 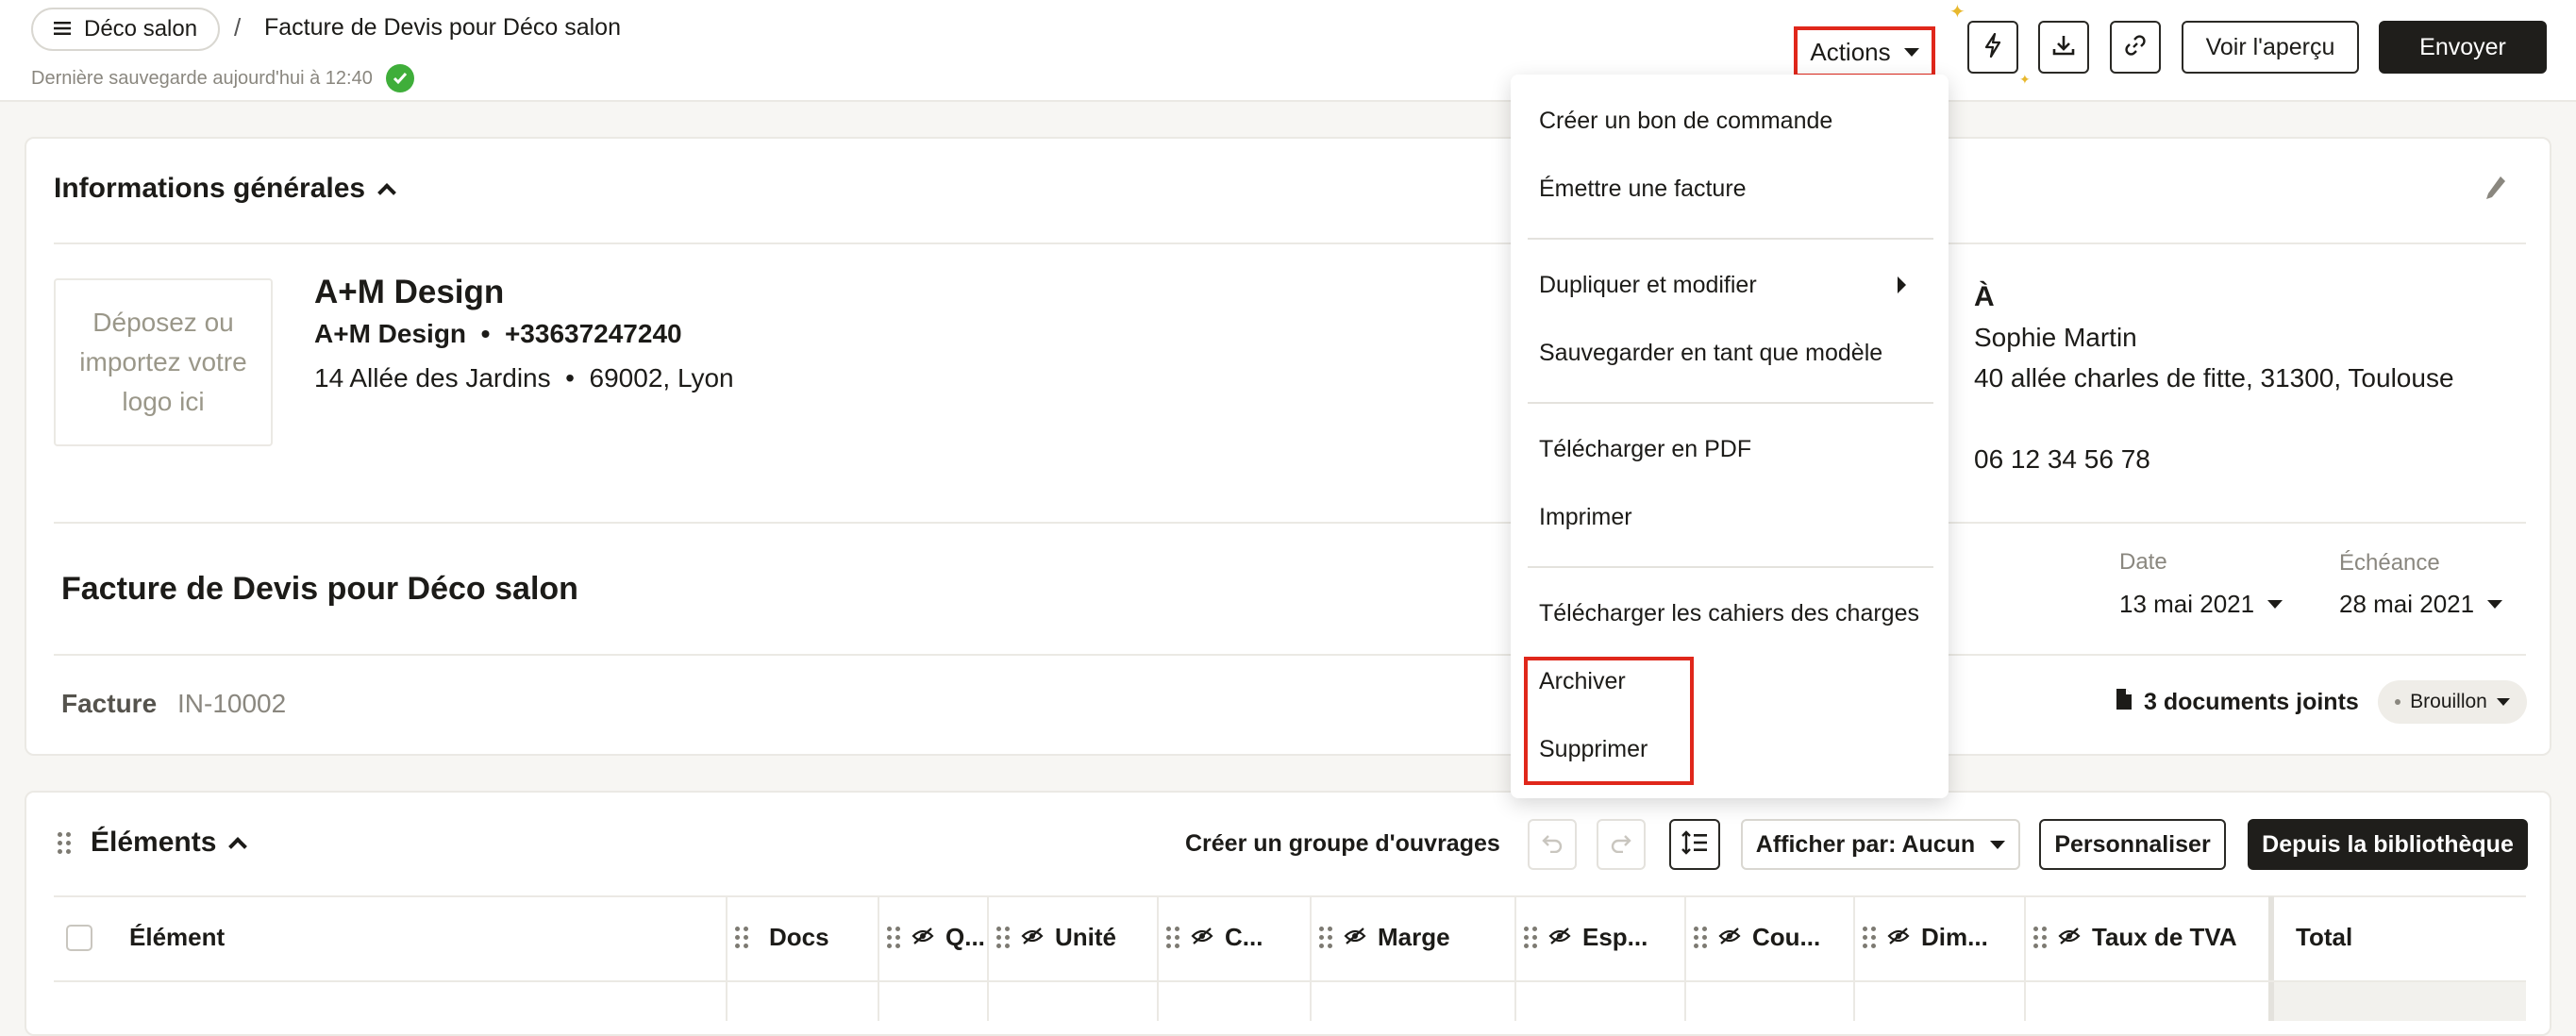 What do you see at coordinates (1865, 844) in the screenshot?
I see `display-by-label: Afficher par: Aucun` at bounding box center [1865, 844].